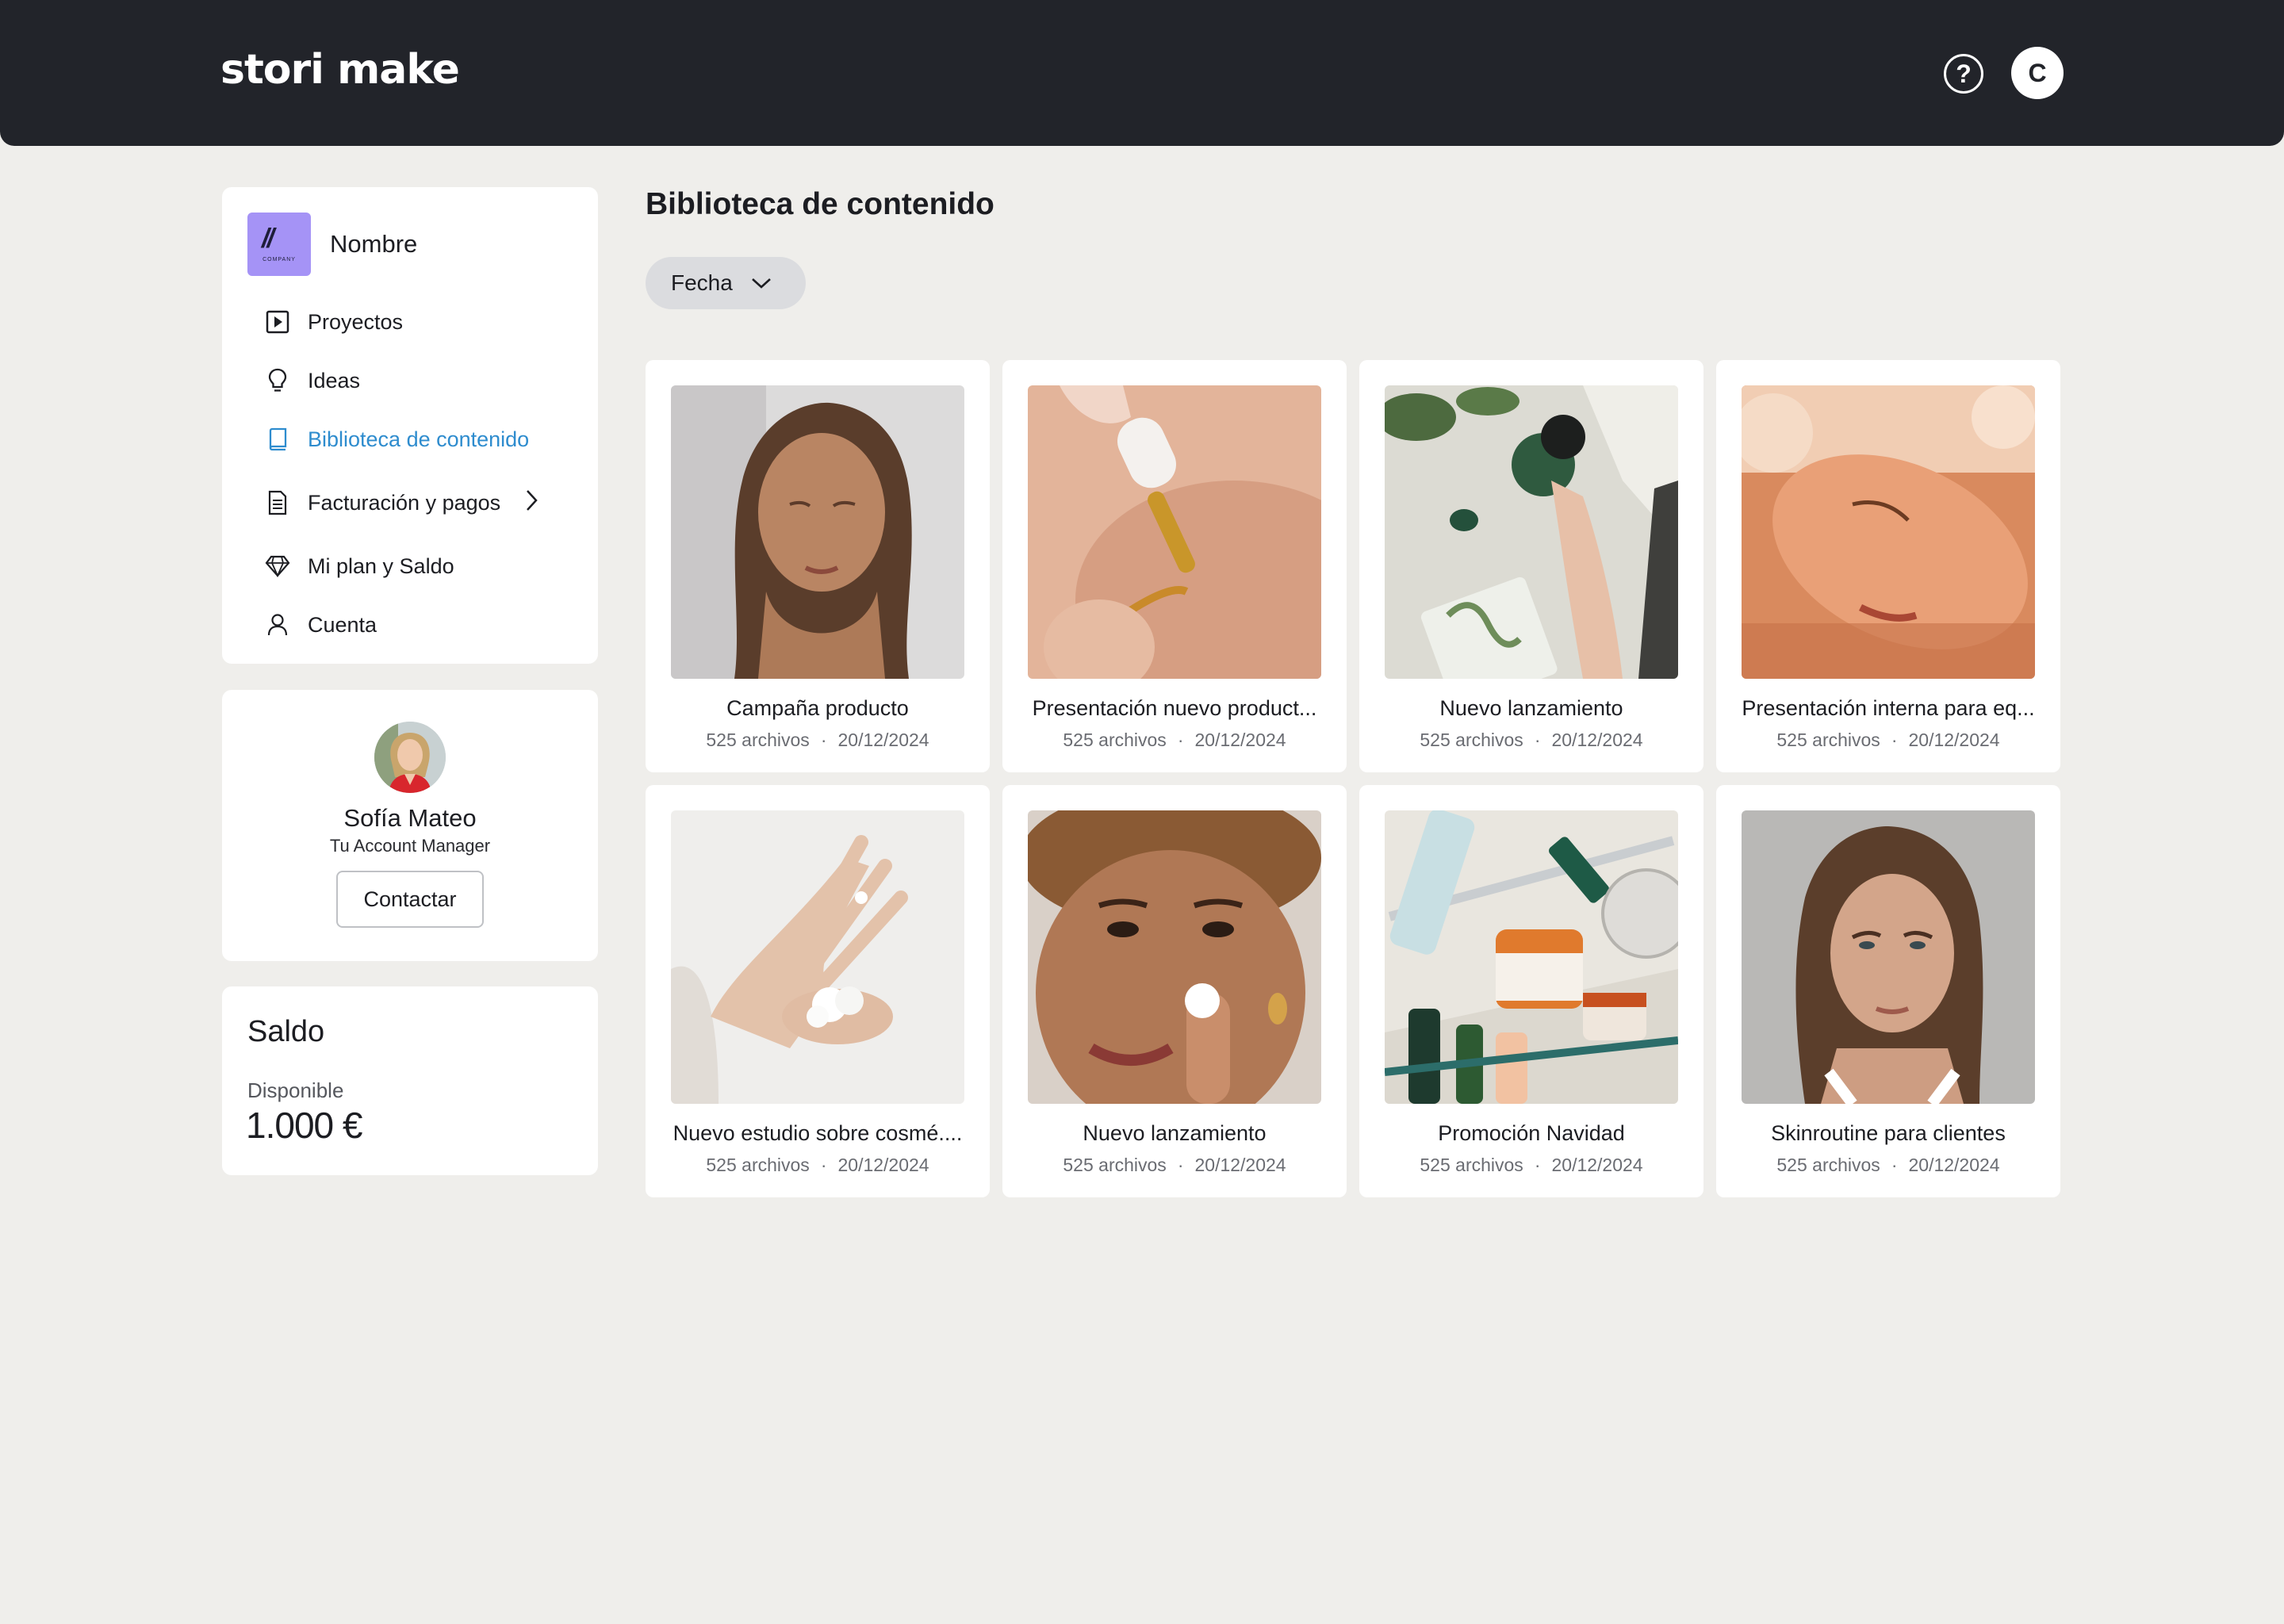  What do you see at coordinates (410, 818) in the screenshot?
I see `account-manager-name: Sofía Mateo` at bounding box center [410, 818].